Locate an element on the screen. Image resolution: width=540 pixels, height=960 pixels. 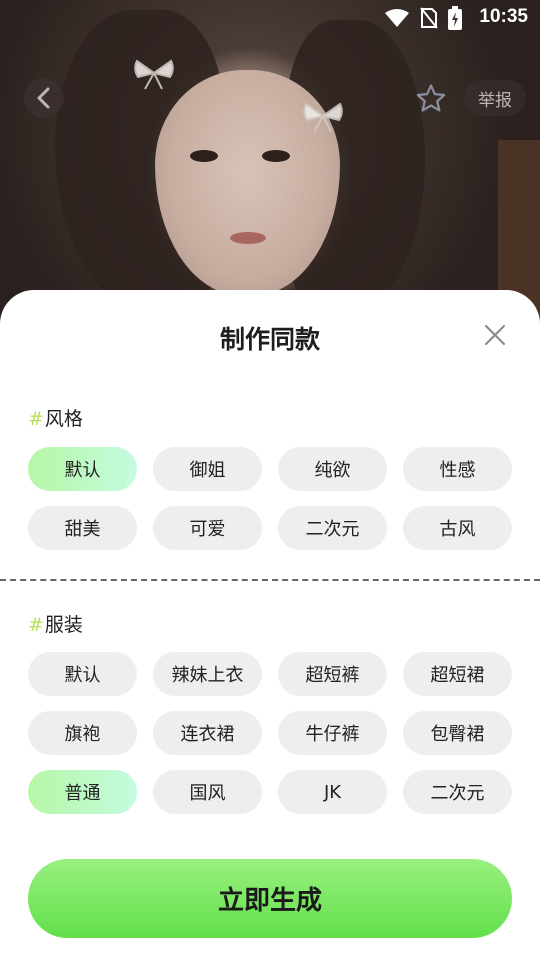
chevron-left-icon is located at coordinates (43, 98).